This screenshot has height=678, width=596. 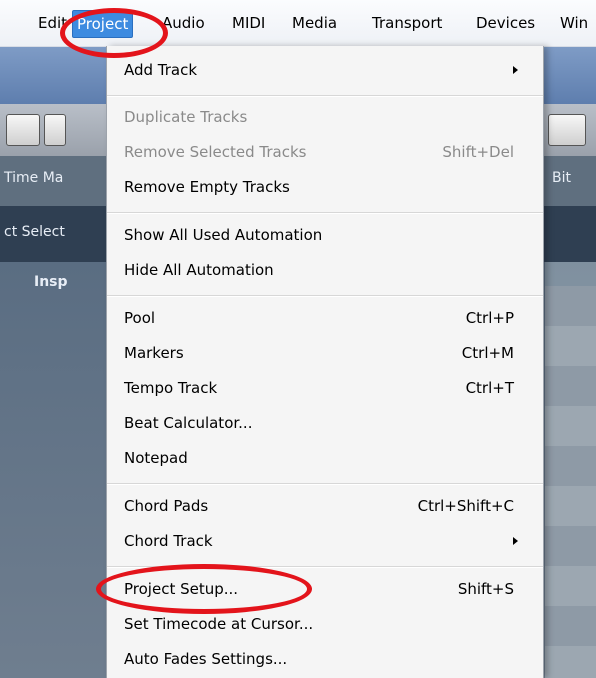 I want to click on menu-midi: MIDI, so click(x=248, y=23).